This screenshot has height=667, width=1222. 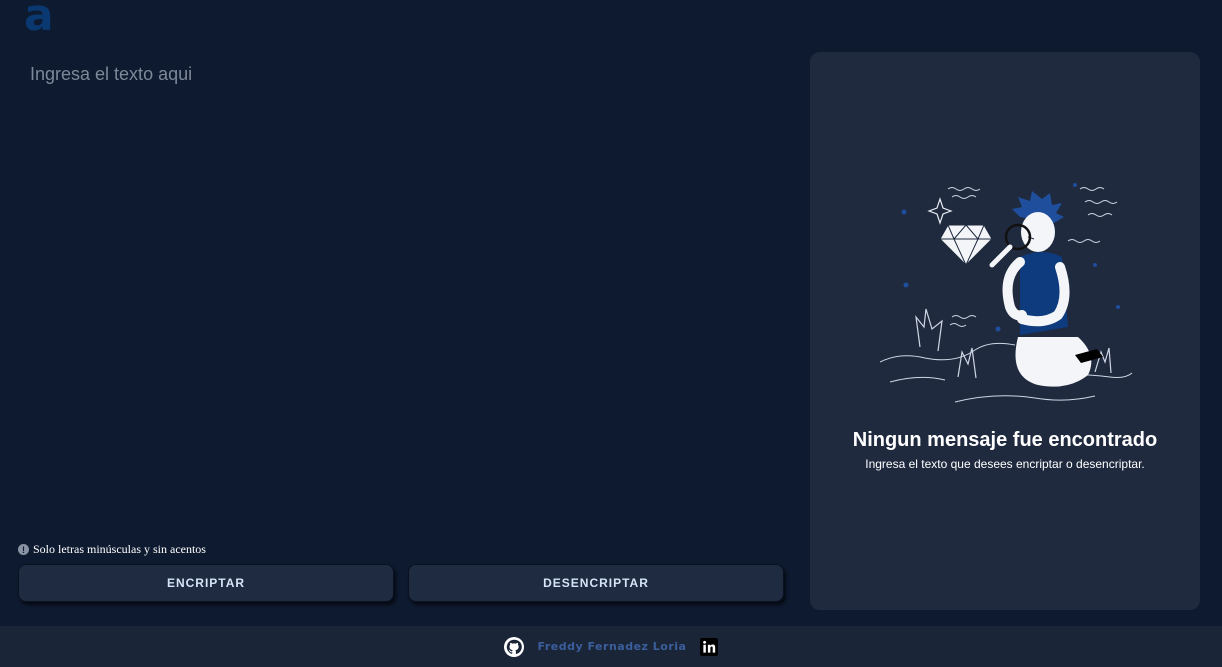 I want to click on input-hint: ! Solo letras minúsculas y sin acentos, so click(x=112, y=549).